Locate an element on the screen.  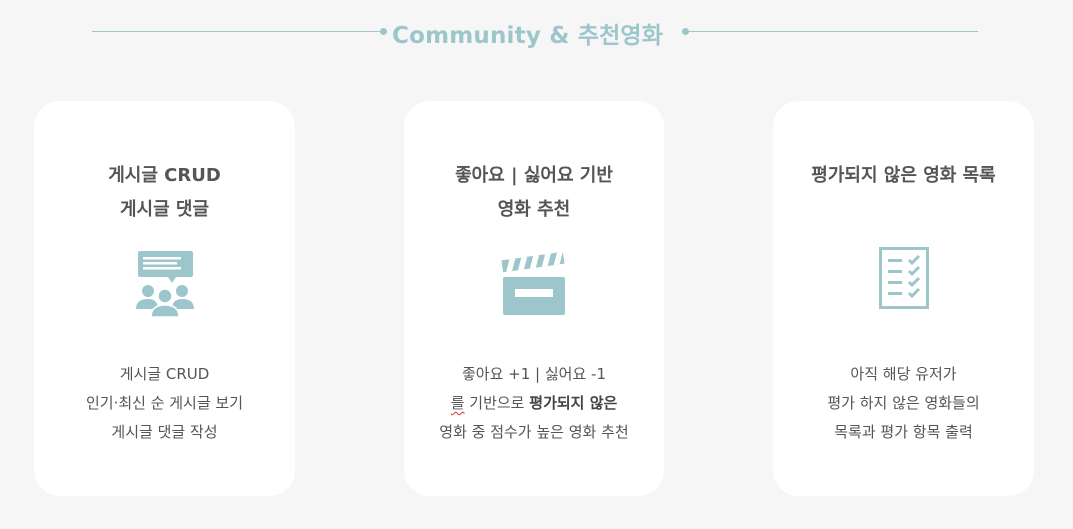
desc-line: 좋아요 +1 | 싫어요 -1 is located at coordinates (534, 374).